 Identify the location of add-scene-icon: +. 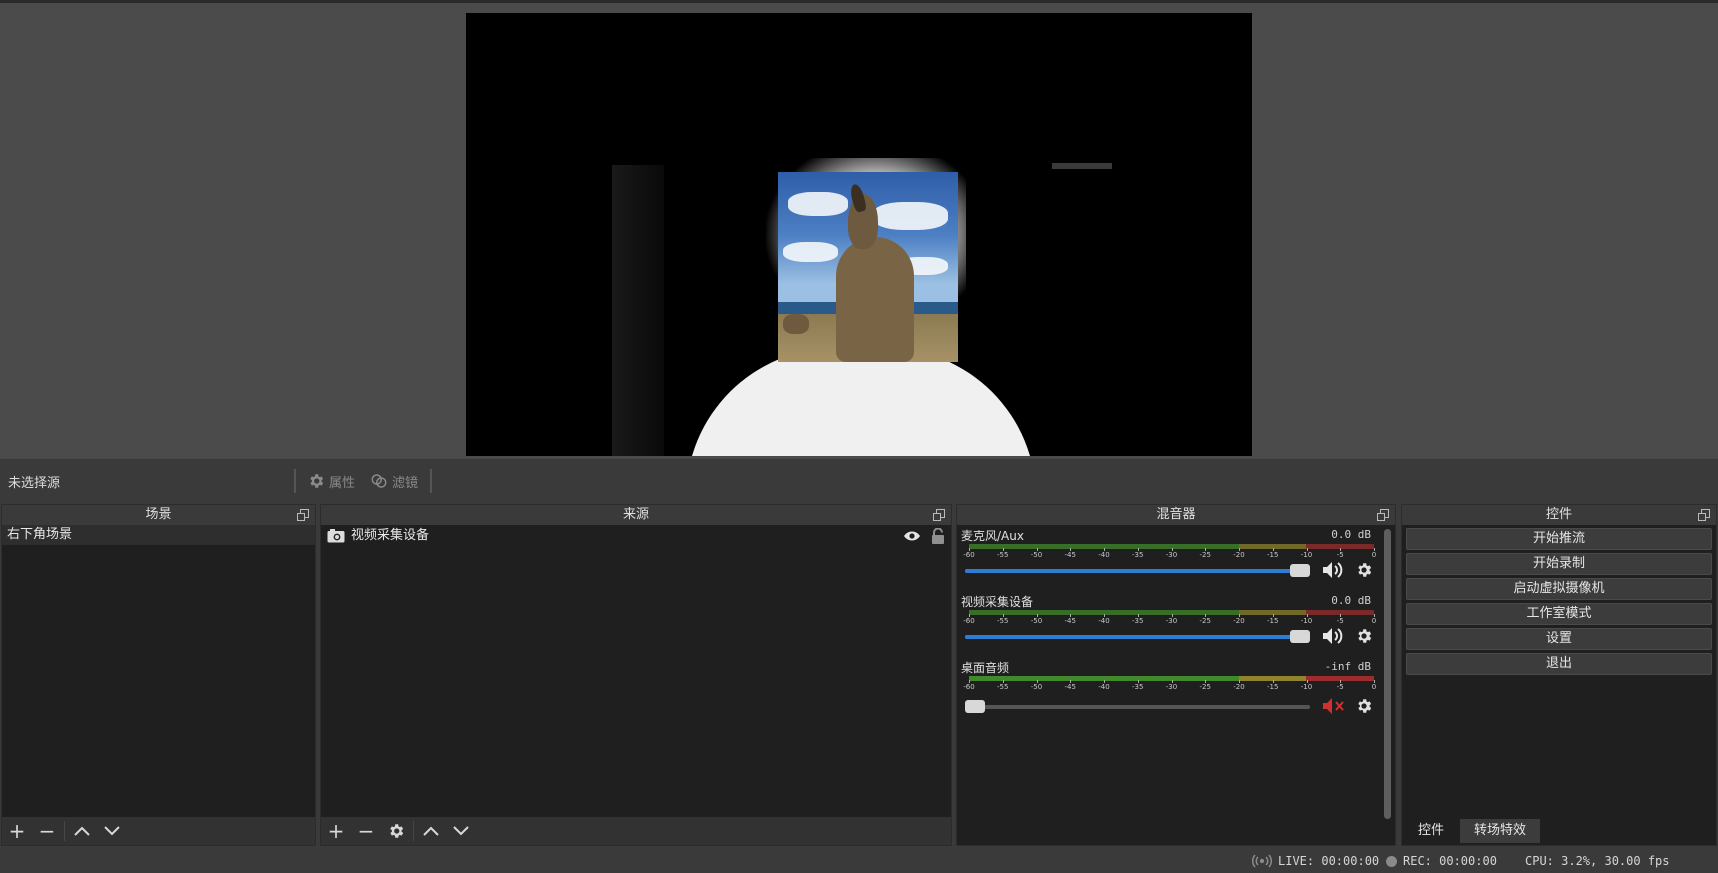
(17, 831).